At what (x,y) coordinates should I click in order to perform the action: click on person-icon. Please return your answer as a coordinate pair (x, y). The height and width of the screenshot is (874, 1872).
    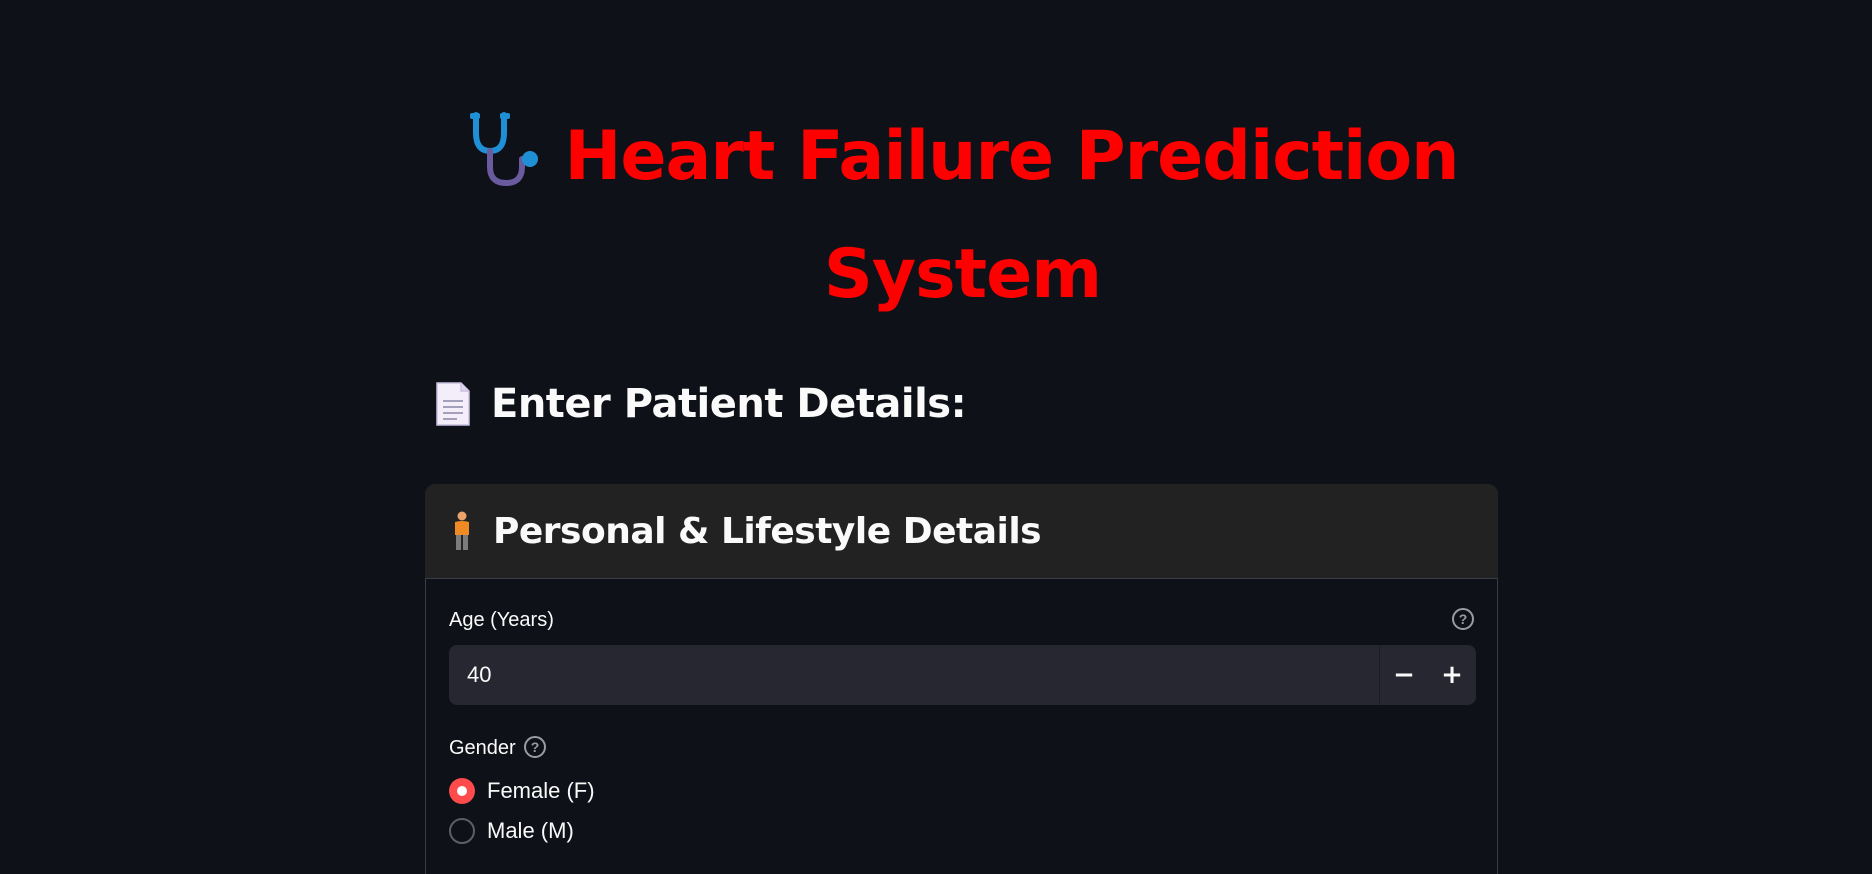
    Looking at the image, I should click on (462, 530).